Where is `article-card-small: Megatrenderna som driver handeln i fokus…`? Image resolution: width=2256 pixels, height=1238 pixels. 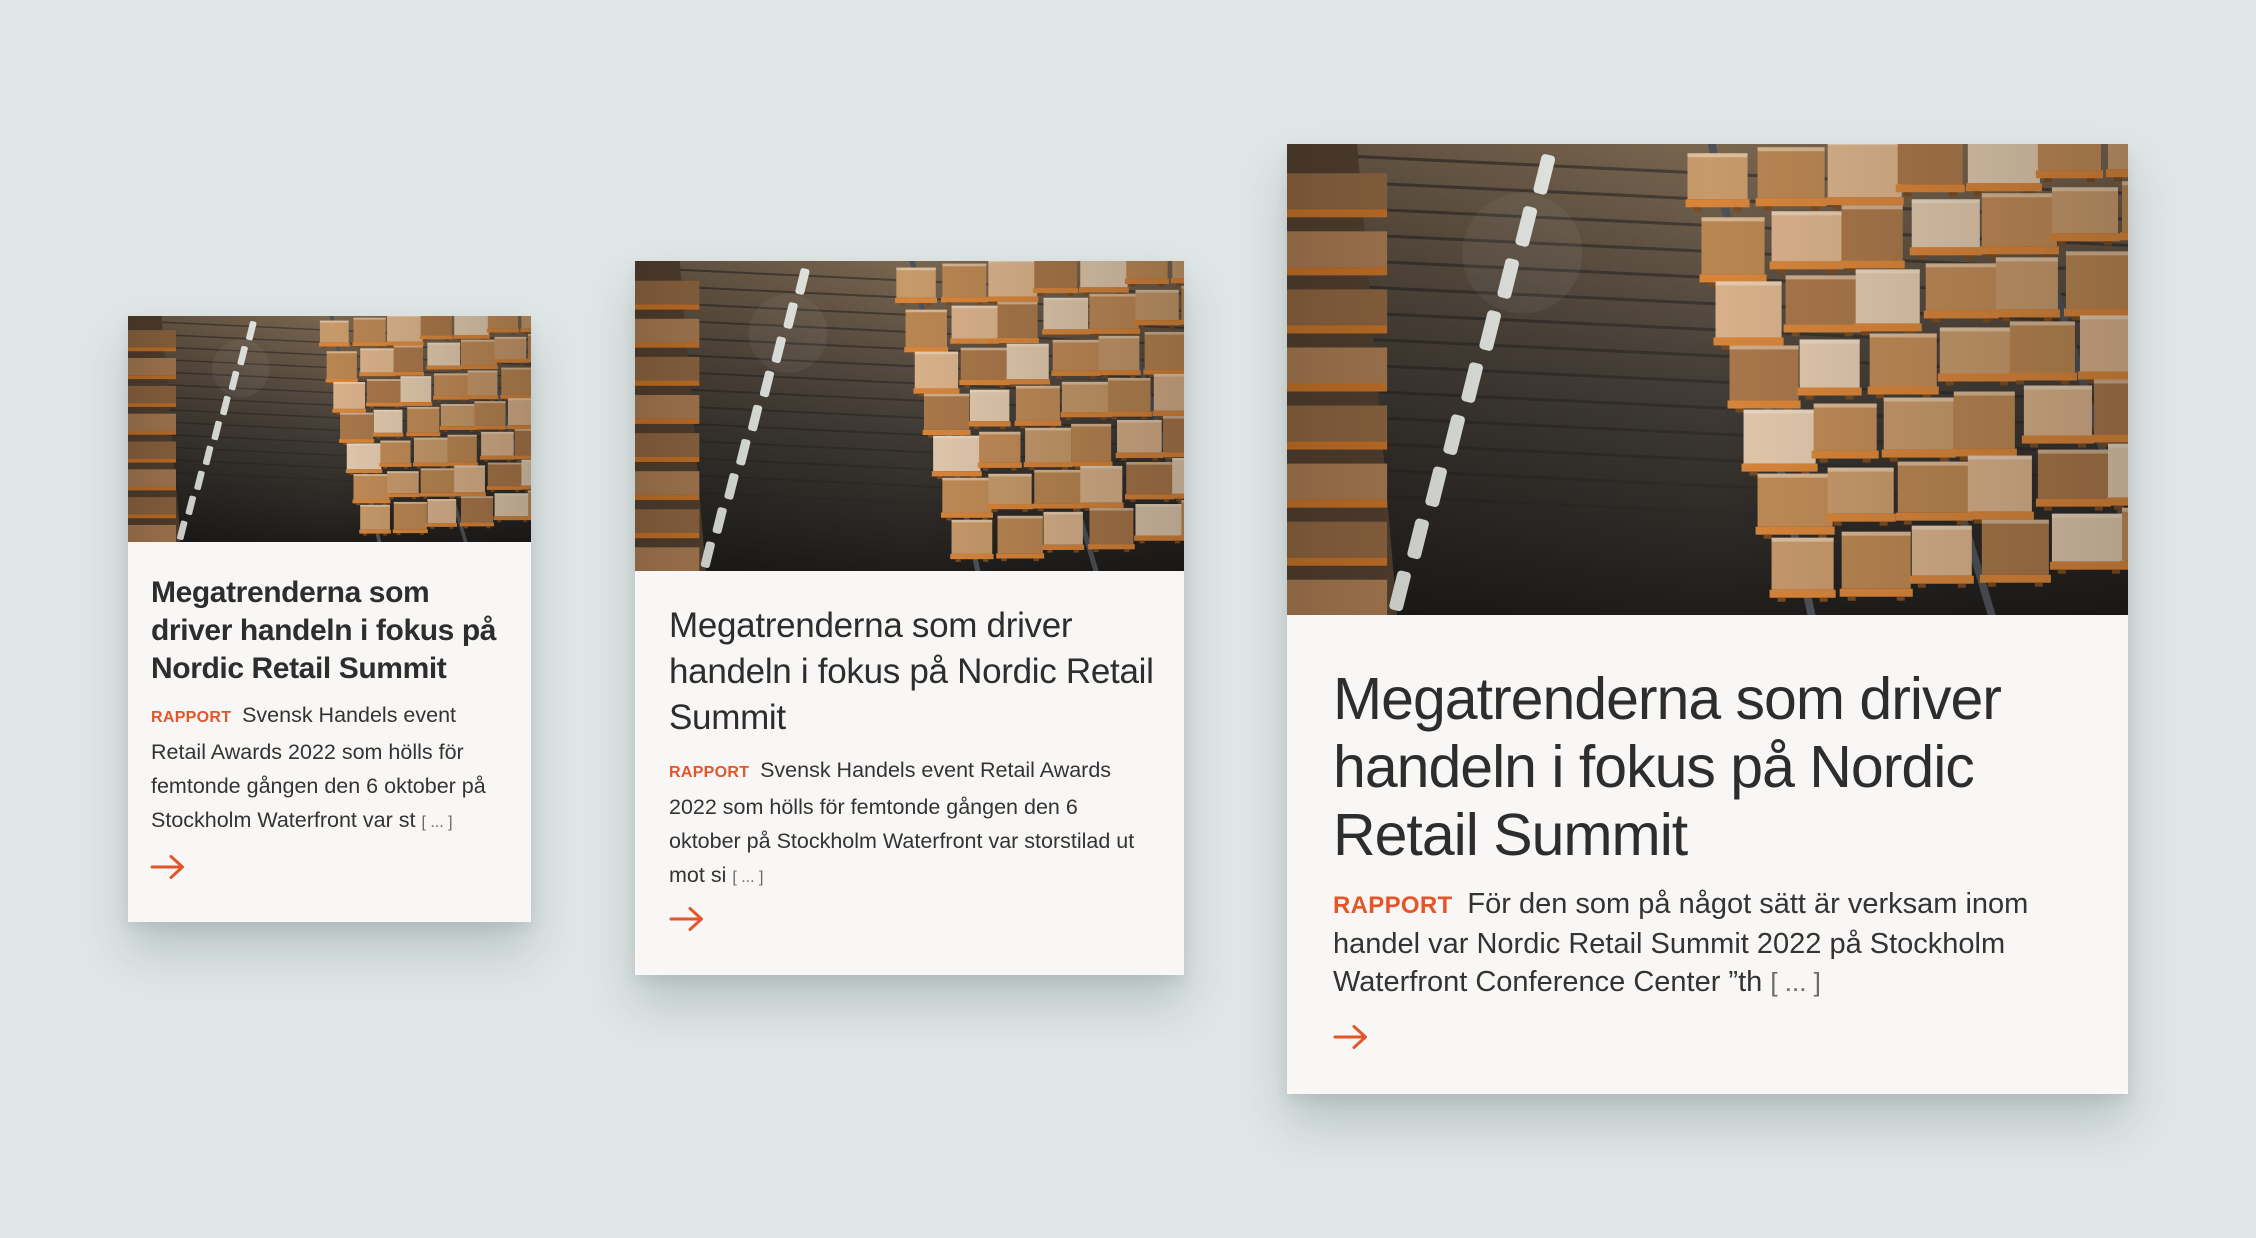
article-card-small: Megatrenderna som driver handeln i fokus… is located at coordinates (329, 619).